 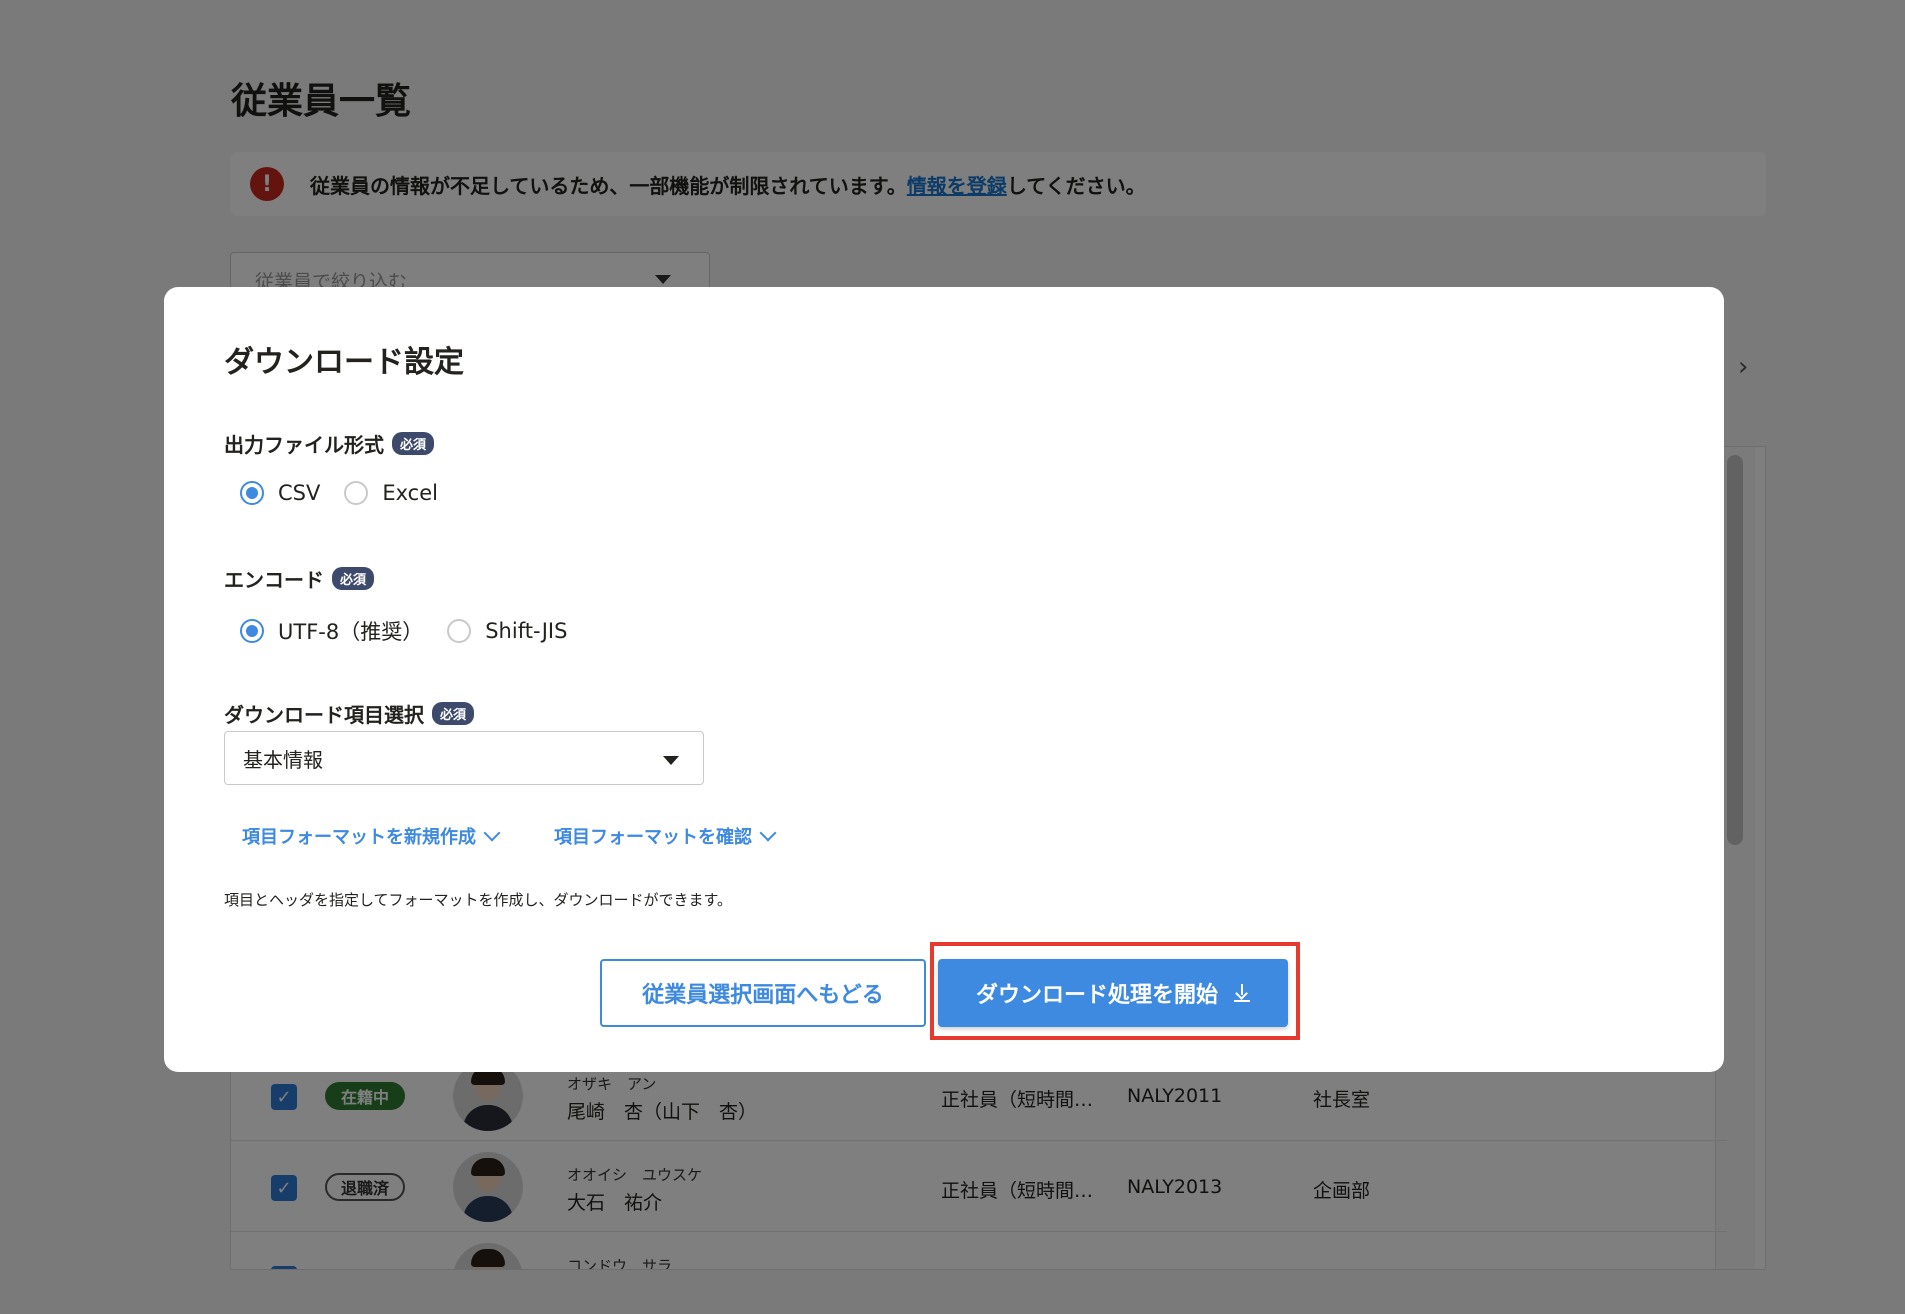 What do you see at coordinates (299, 578) in the screenshot?
I see `encoding-label: エンコード 必須` at bounding box center [299, 578].